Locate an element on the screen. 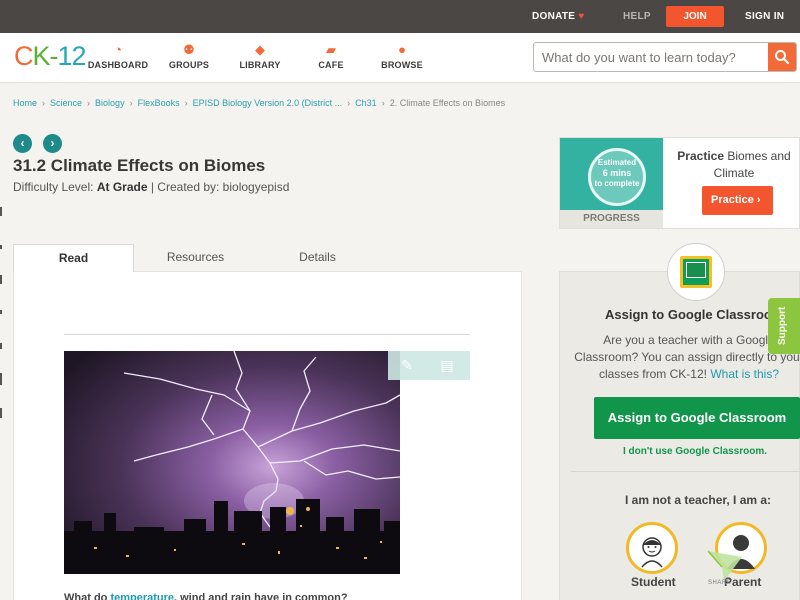  student-label: Student is located at coordinates (653, 582).